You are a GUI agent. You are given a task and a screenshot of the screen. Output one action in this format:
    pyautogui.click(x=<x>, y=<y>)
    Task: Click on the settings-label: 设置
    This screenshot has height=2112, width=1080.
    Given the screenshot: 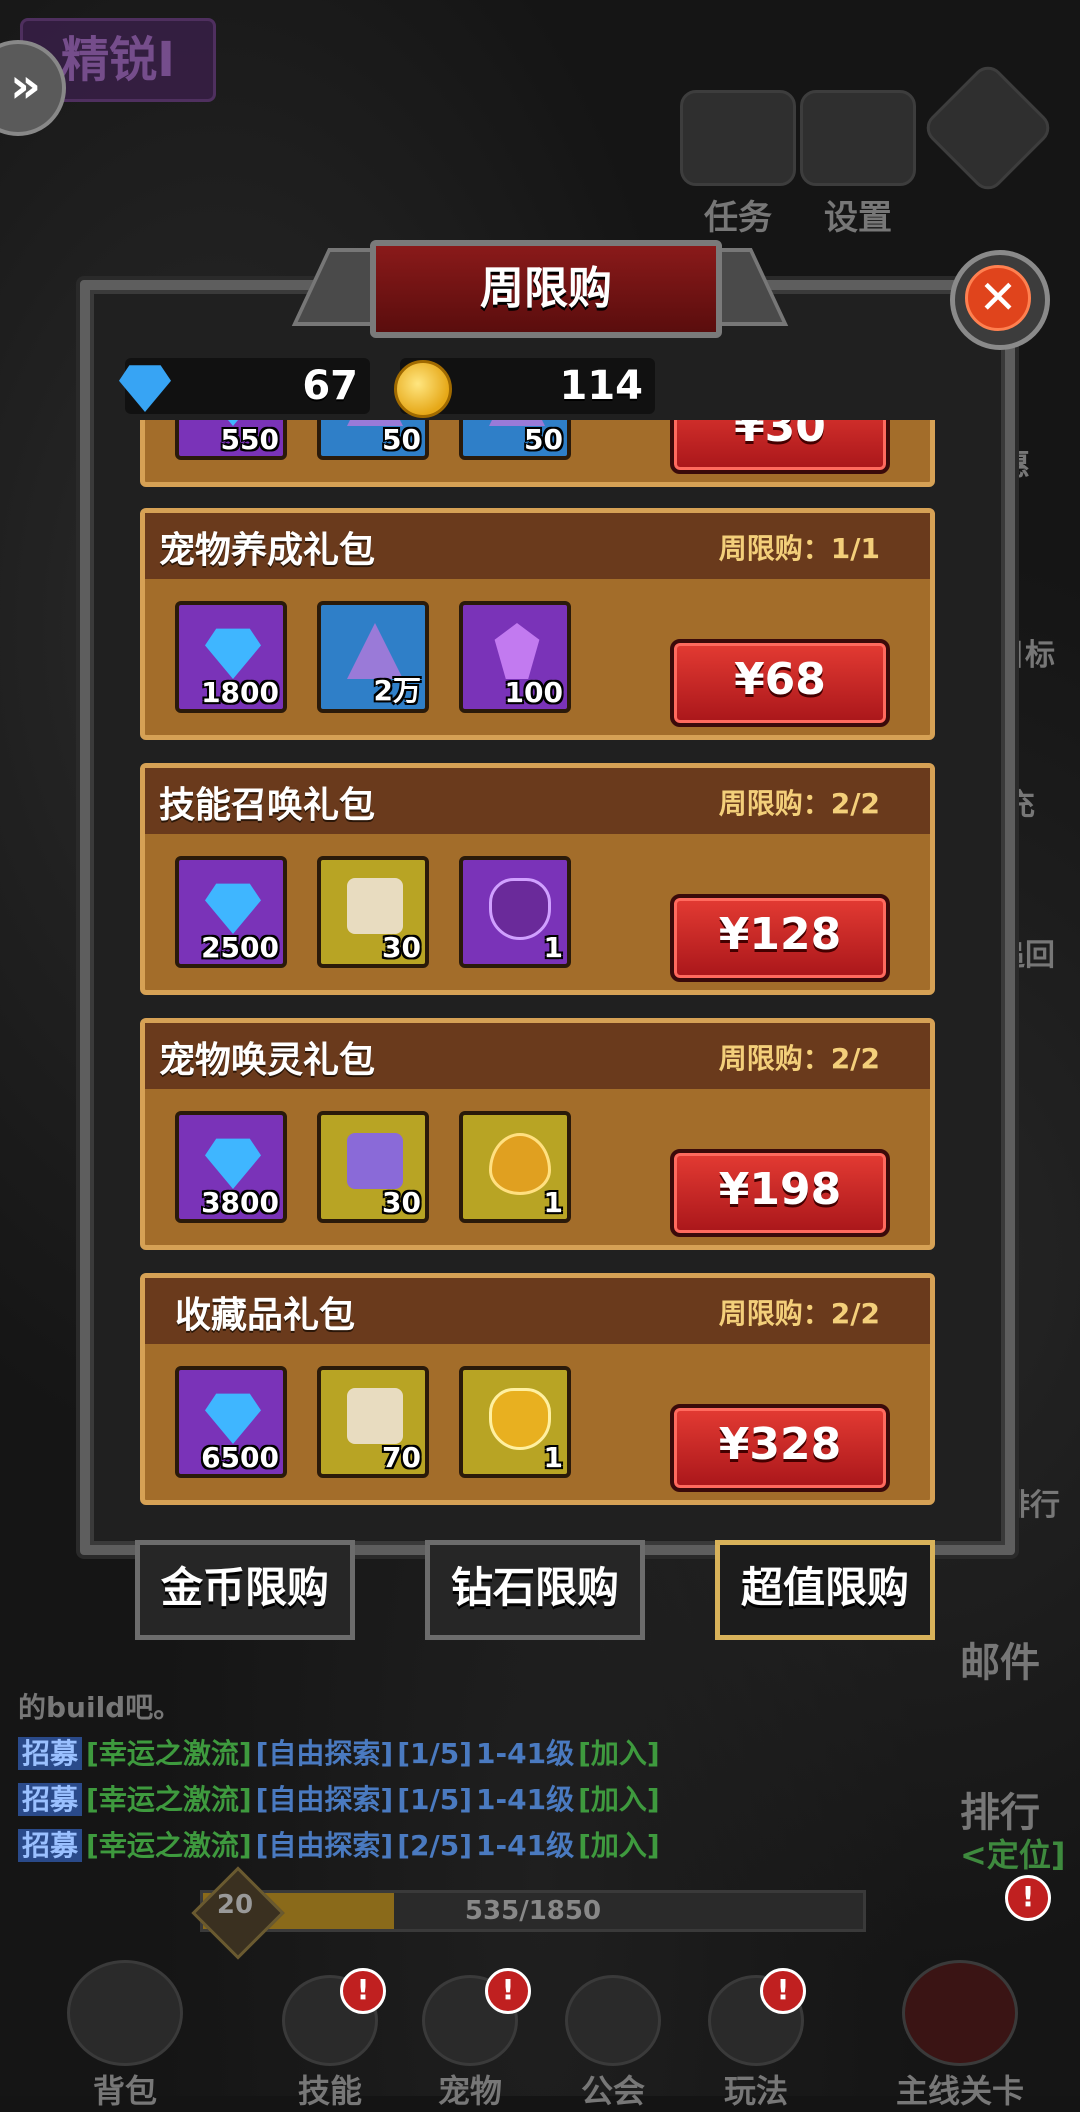 What is the action you would take?
    pyautogui.click(x=858, y=218)
    